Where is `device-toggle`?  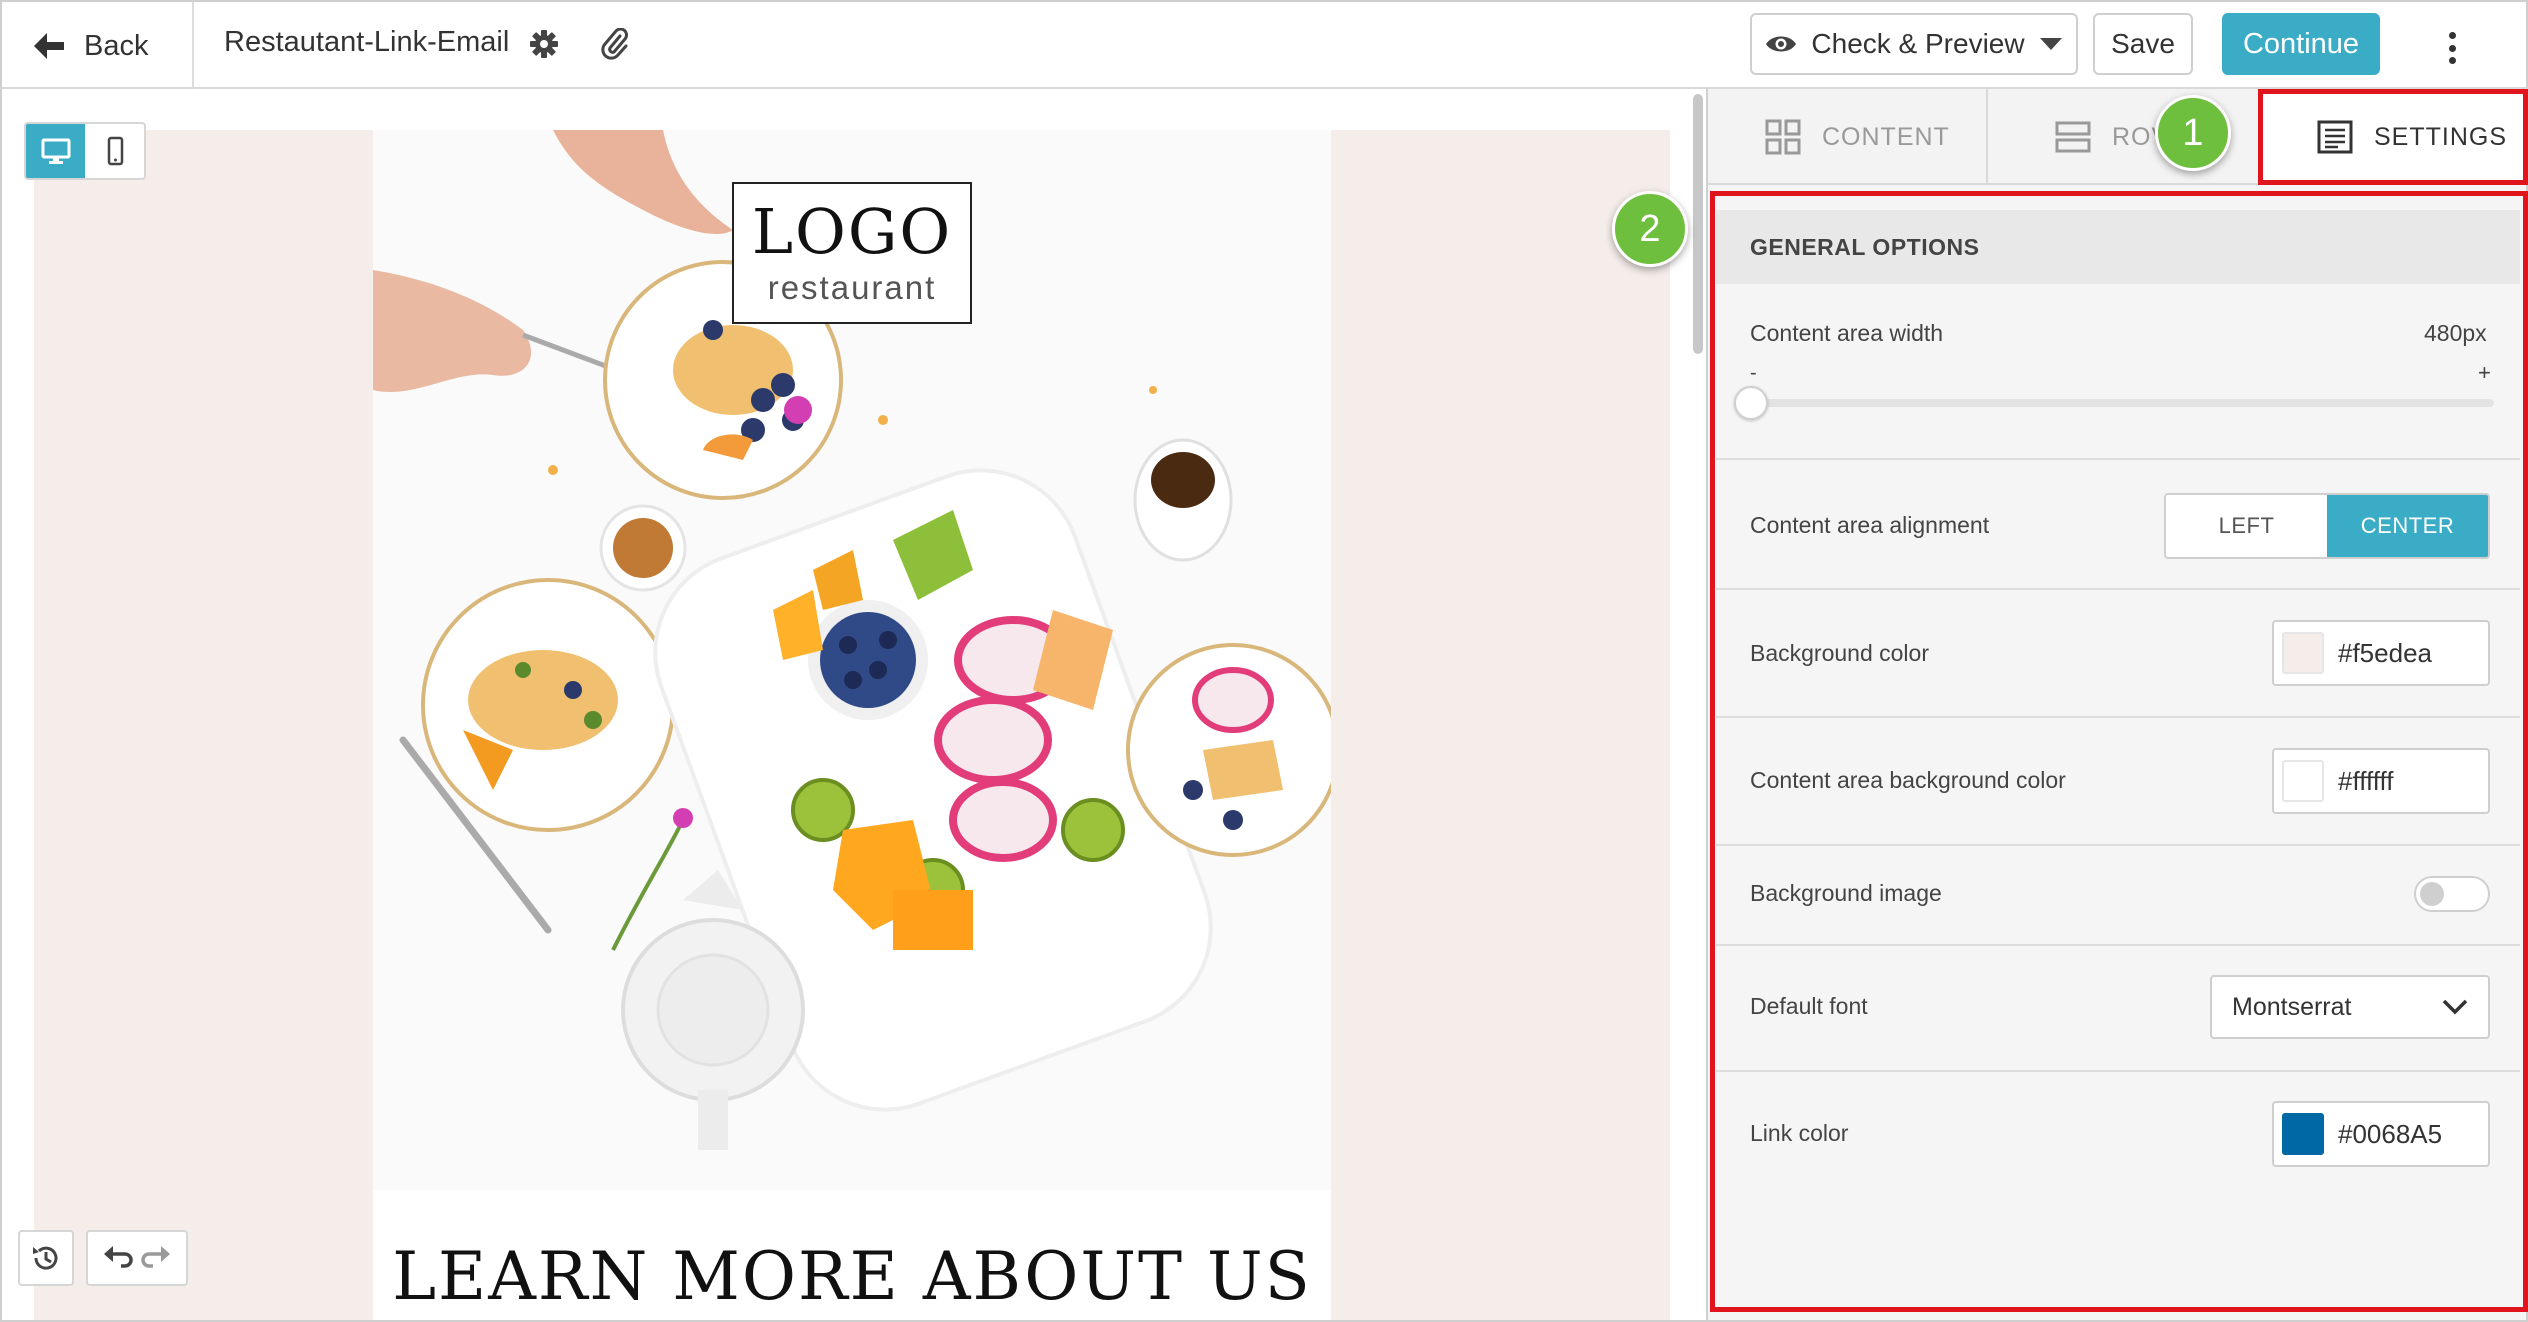
device-toggle is located at coordinates (85, 151).